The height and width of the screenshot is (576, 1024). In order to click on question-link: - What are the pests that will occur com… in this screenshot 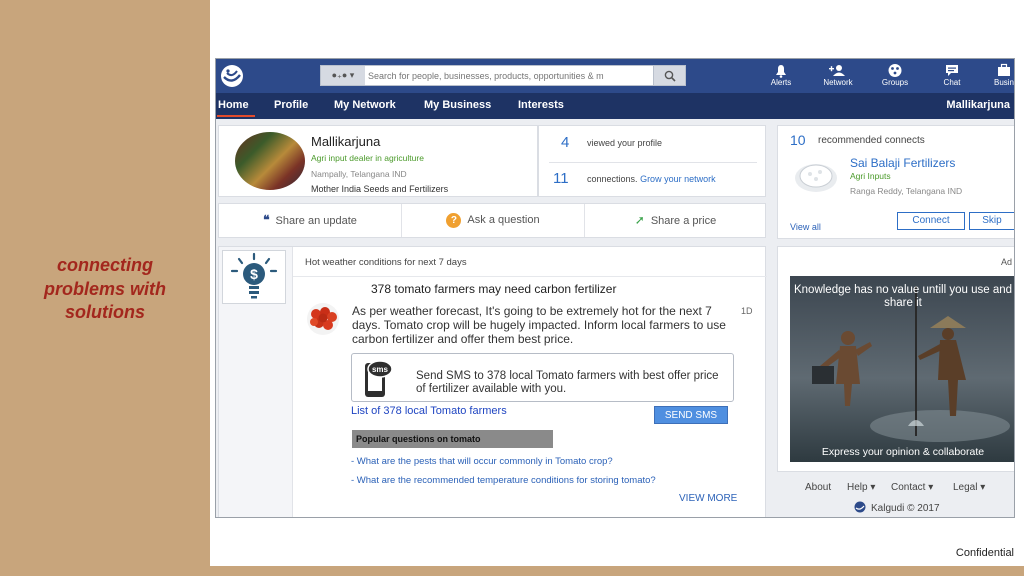, I will do `click(482, 461)`.